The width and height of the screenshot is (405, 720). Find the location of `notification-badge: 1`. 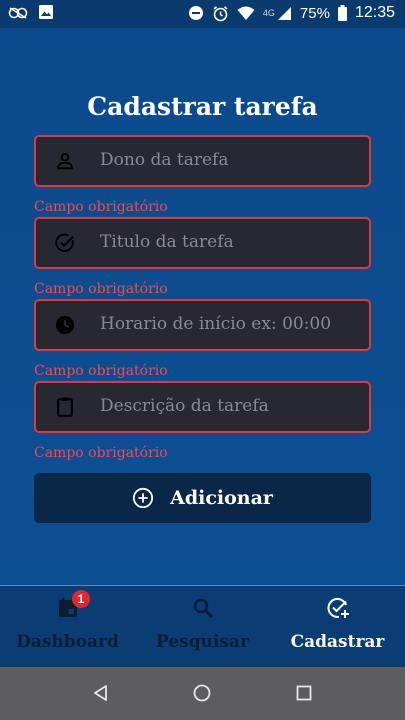

notification-badge: 1 is located at coordinates (81, 599).